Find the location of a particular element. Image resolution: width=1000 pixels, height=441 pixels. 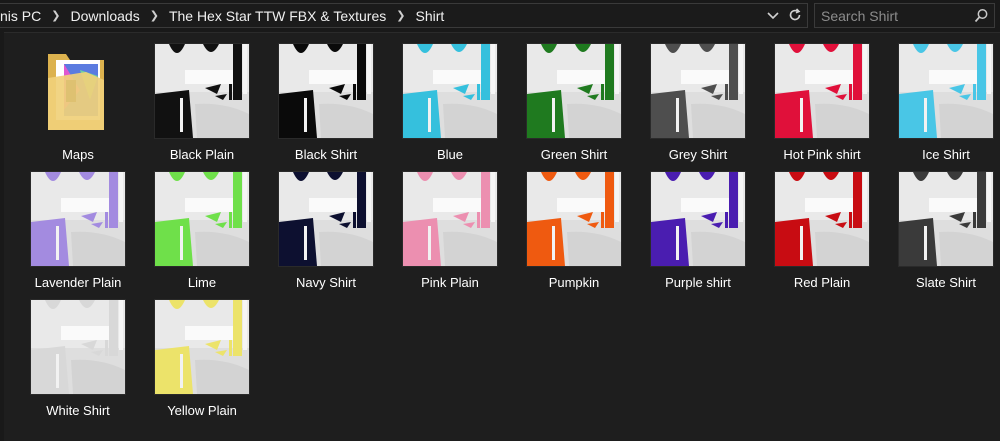

file-item: Purple shirt is located at coordinates (686, 236).